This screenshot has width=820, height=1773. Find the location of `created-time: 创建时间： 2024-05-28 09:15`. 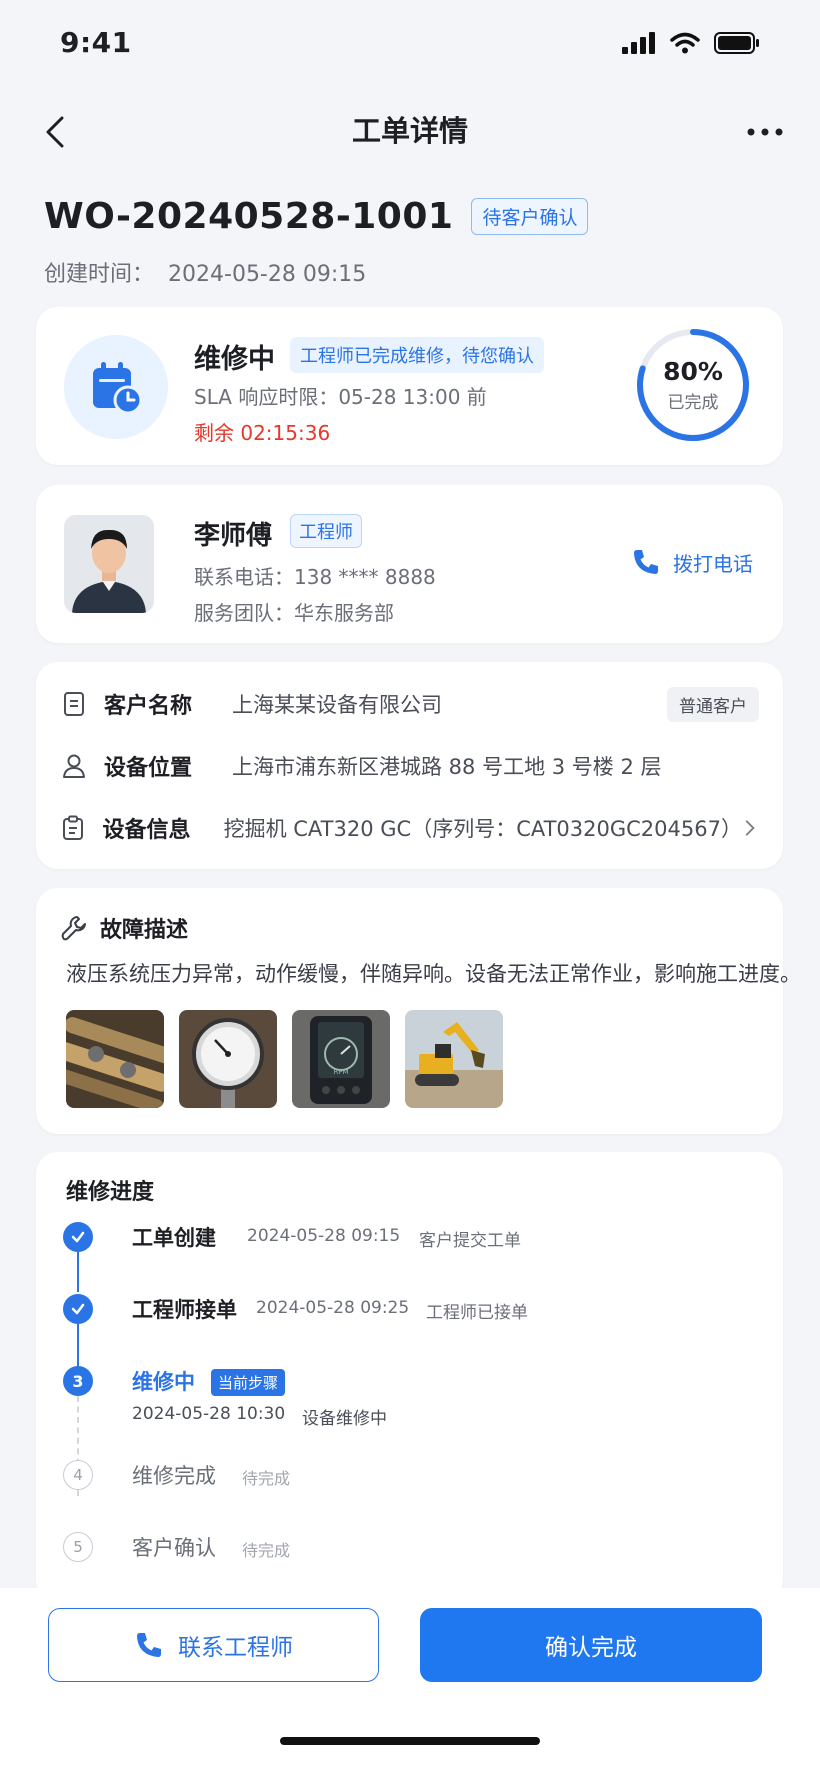

created-time: 创建时间： 2024-05-28 09:15 is located at coordinates (205, 272).